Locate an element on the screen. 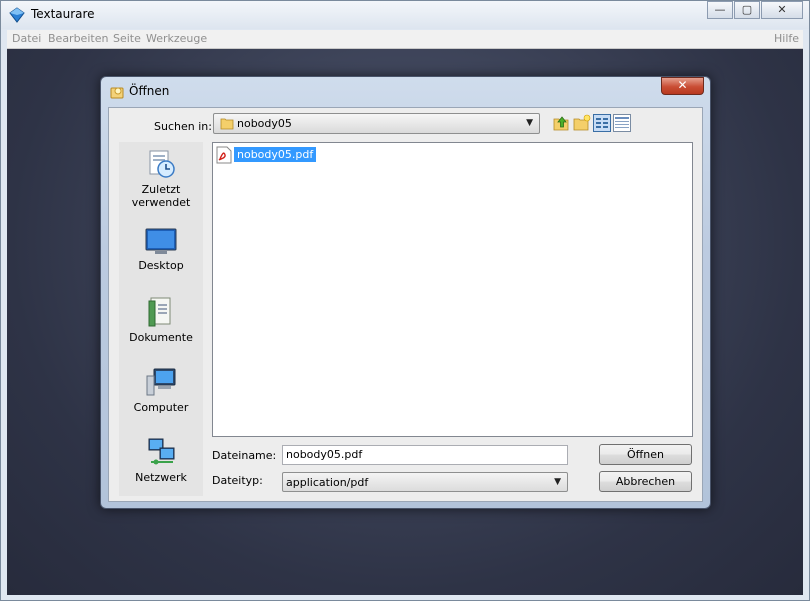 The height and width of the screenshot is (601, 810). place-network: Netzwerk is located at coordinates (161, 460).